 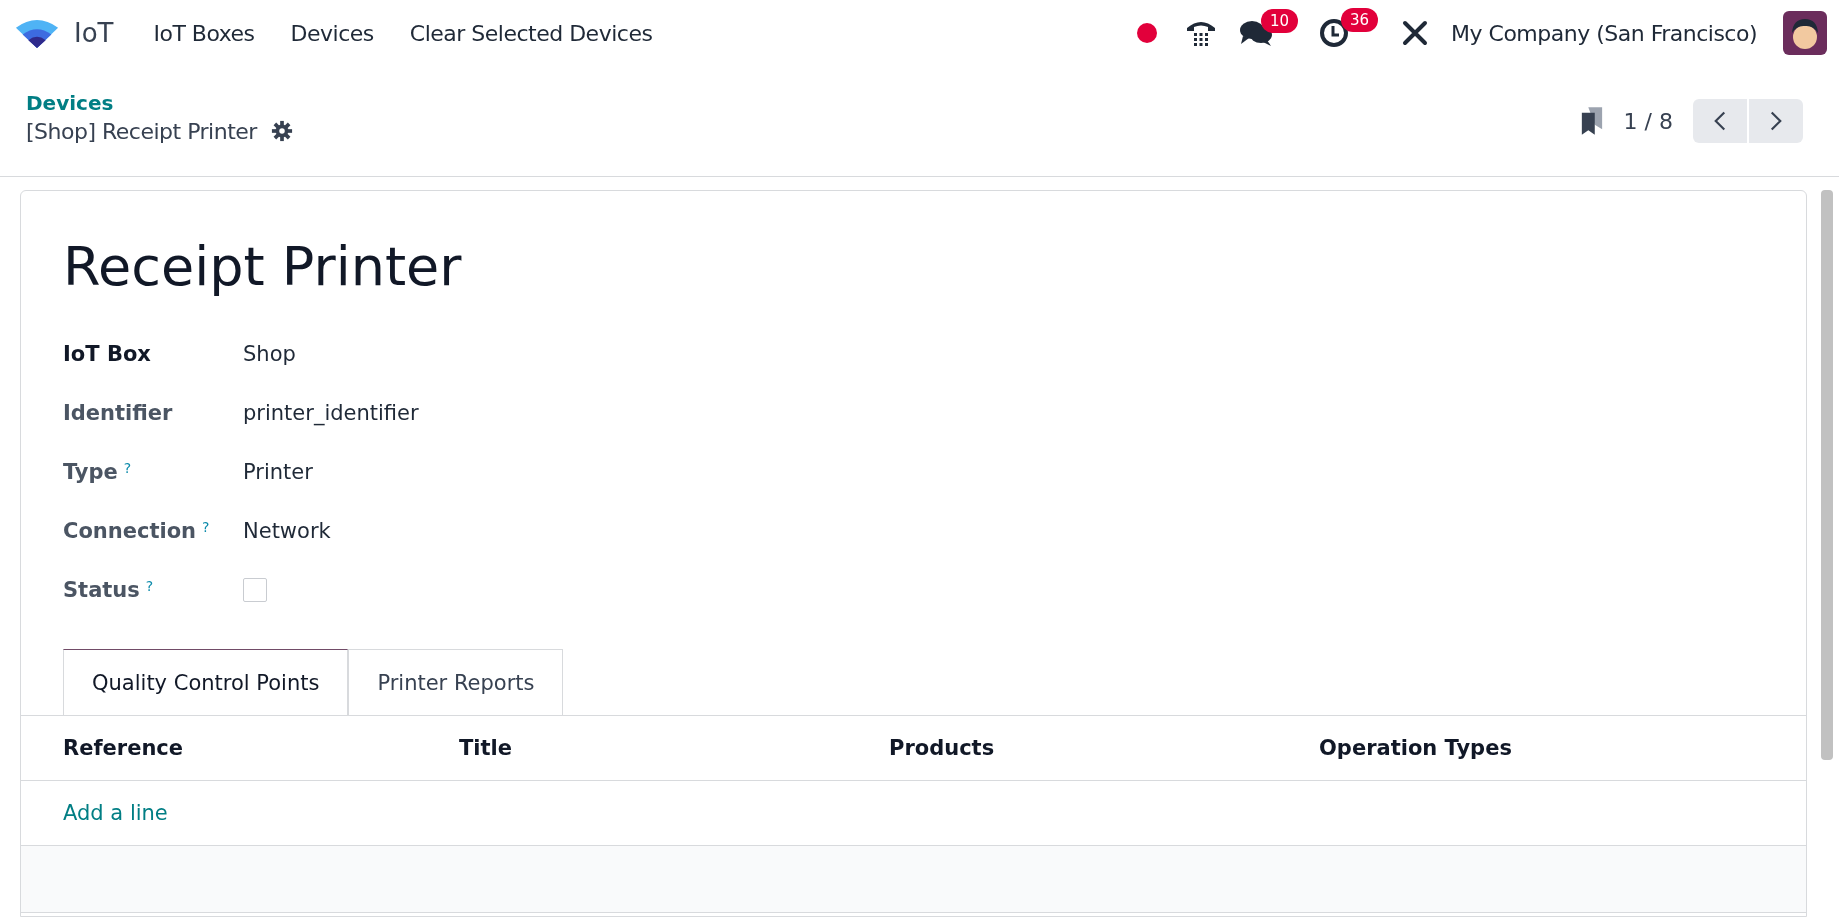 What do you see at coordinates (1805, 33) in the screenshot?
I see `user-avatar` at bounding box center [1805, 33].